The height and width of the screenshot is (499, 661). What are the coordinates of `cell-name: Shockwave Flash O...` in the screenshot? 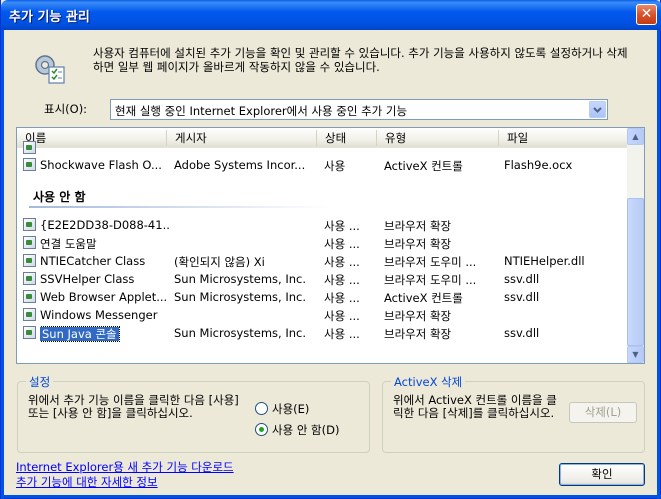 It's located at (101, 165).